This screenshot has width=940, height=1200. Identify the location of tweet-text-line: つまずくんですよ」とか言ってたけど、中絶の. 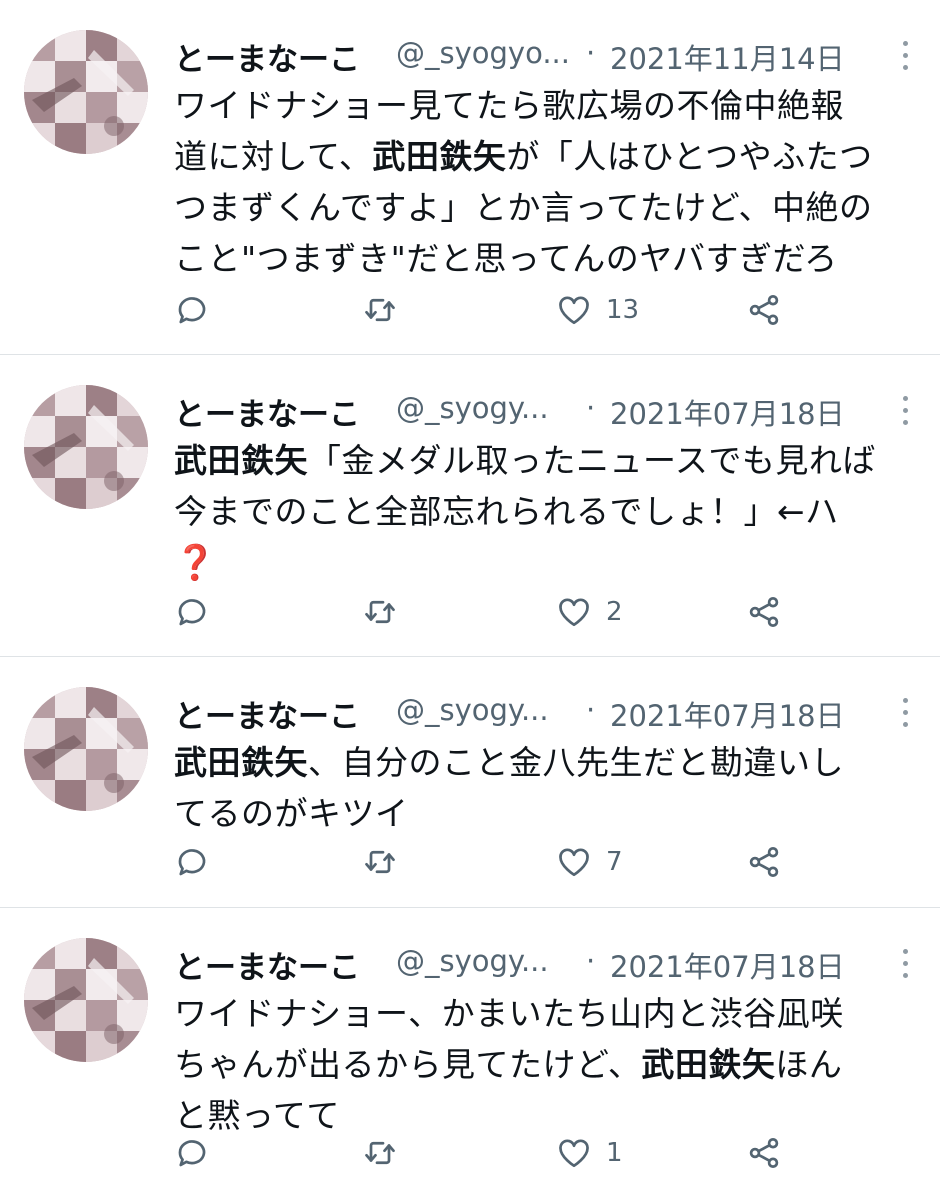
(548, 207).